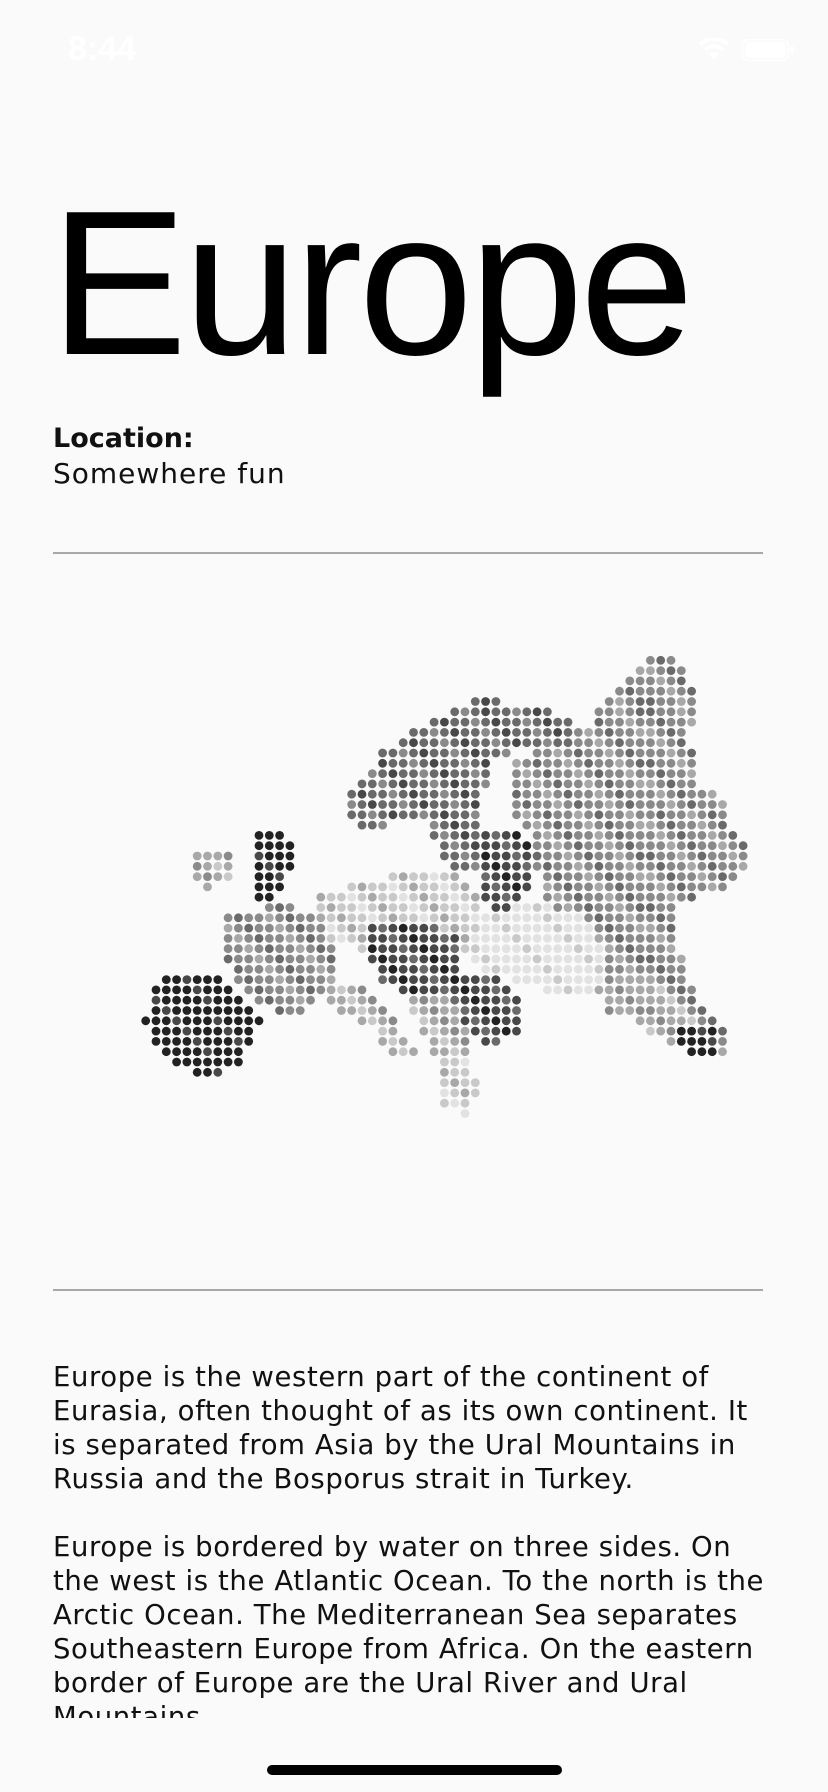 The width and height of the screenshot is (828, 1792). What do you see at coordinates (414, 1770) in the screenshot?
I see `home-indicator` at bounding box center [414, 1770].